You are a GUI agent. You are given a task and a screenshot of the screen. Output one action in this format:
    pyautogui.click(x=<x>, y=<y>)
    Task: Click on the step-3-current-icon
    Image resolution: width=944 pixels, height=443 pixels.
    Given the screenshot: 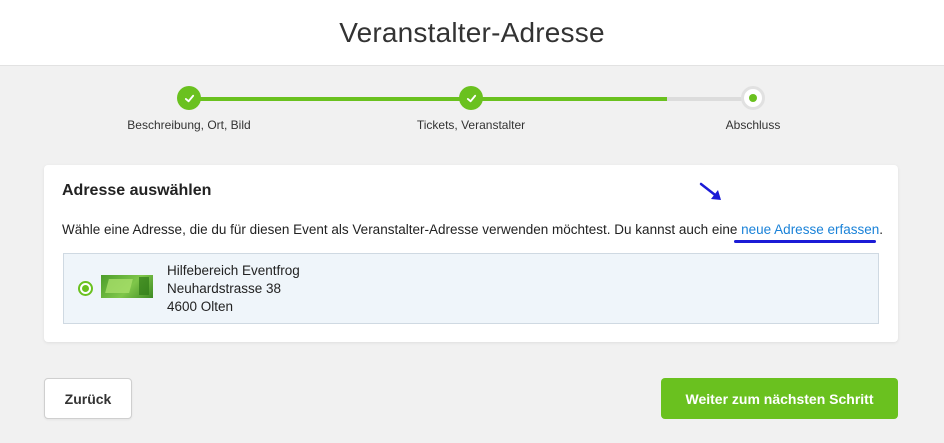 What is the action you would take?
    pyautogui.click(x=753, y=98)
    